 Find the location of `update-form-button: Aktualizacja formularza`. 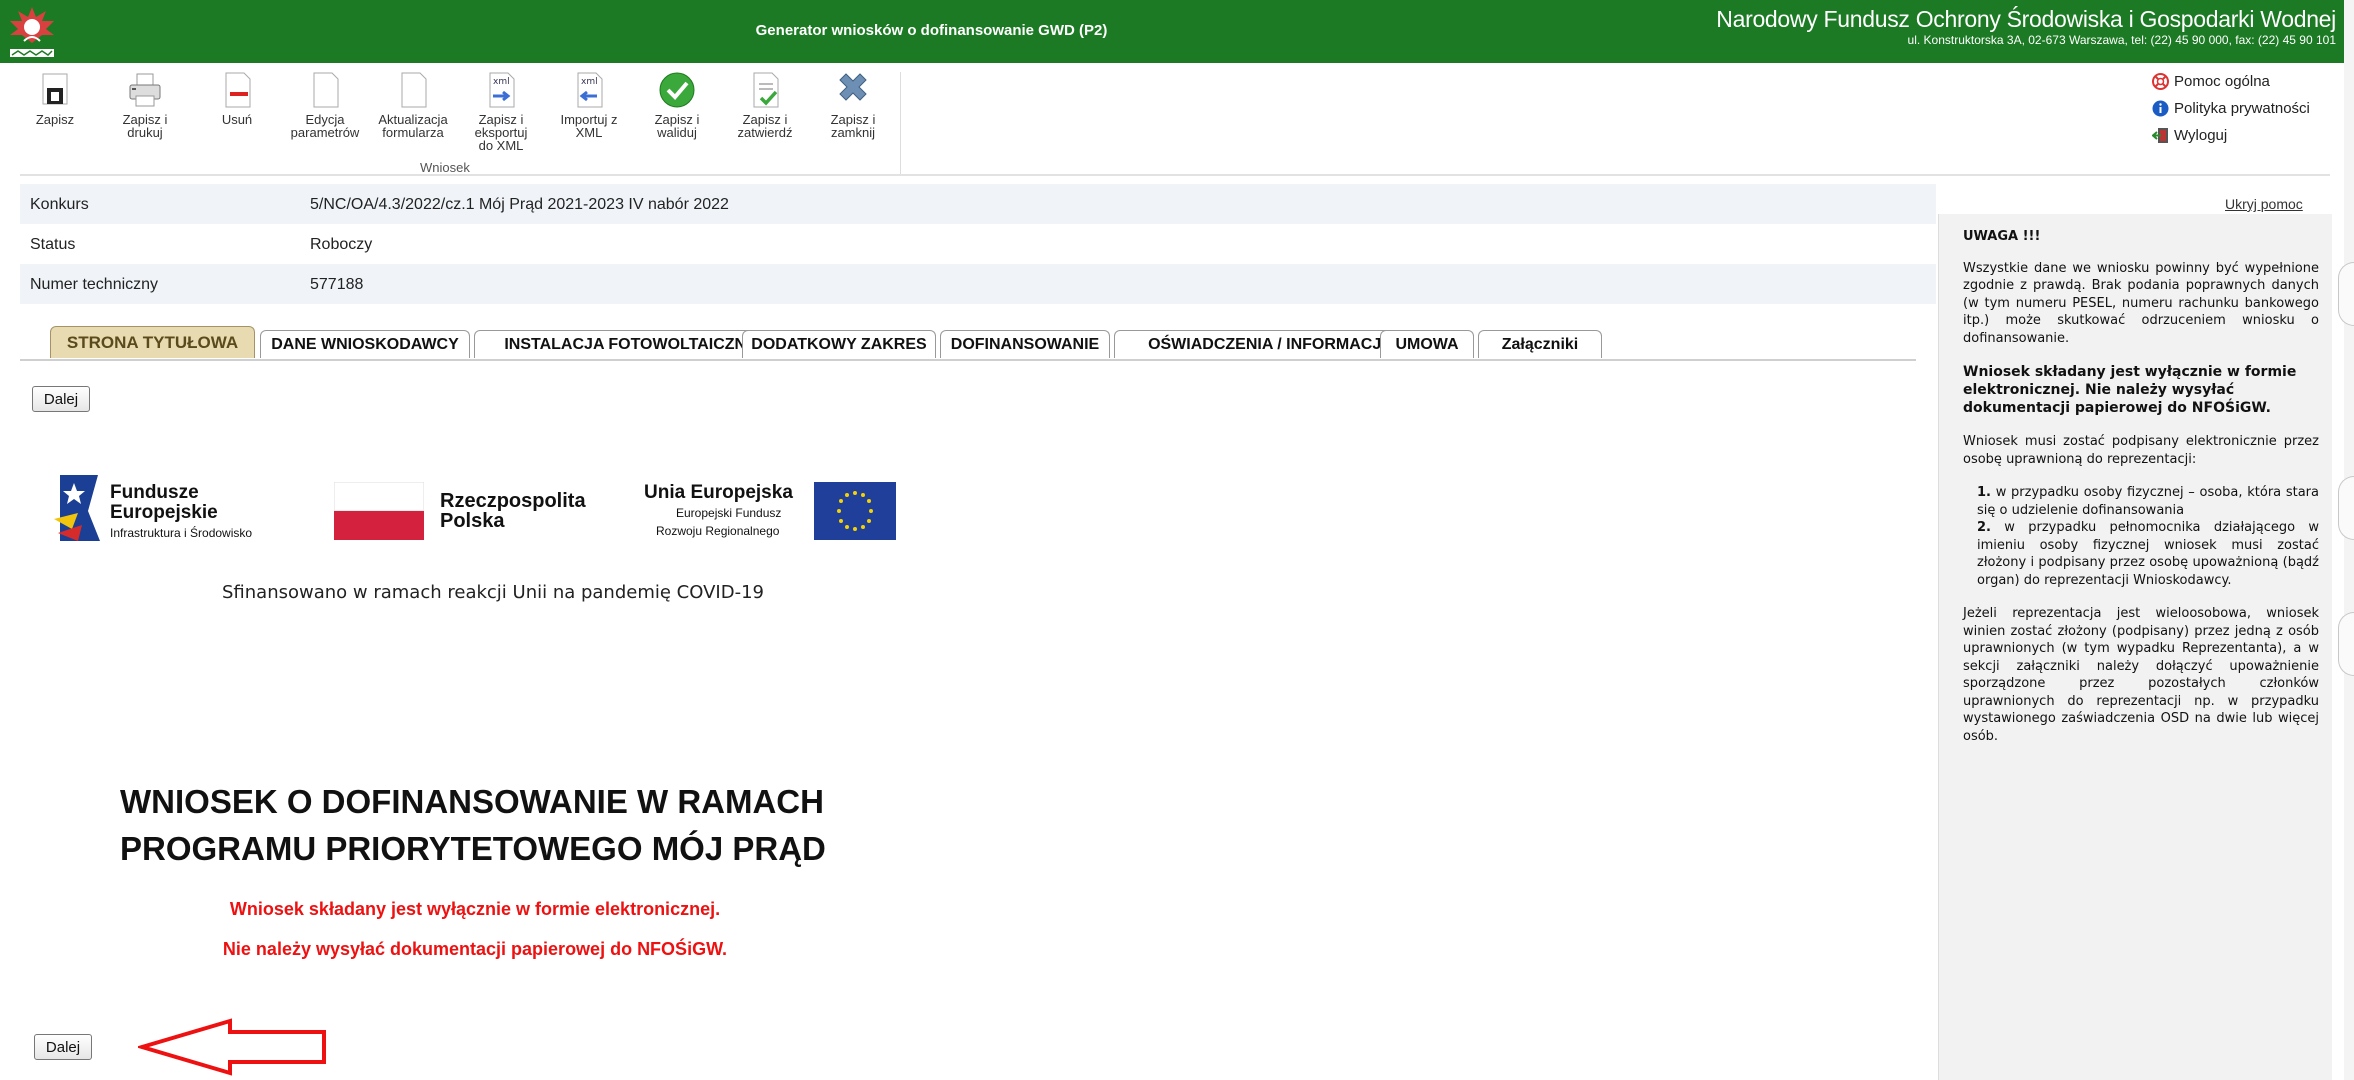

update-form-button: Aktualizacja formularza is located at coordinates (413, 104).